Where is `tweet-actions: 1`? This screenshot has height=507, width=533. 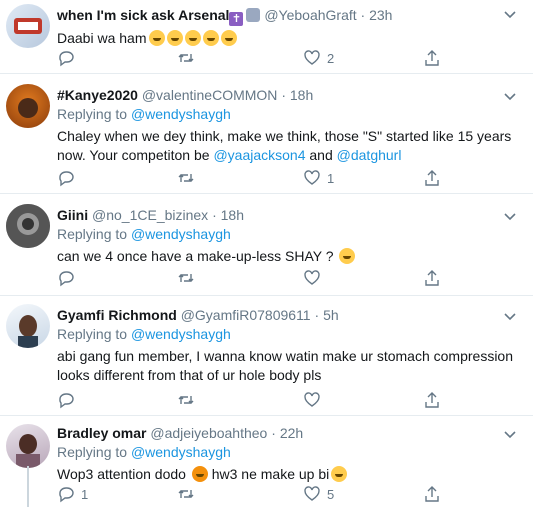 tweet-actions: 1 is located at coordinates (248, 178).